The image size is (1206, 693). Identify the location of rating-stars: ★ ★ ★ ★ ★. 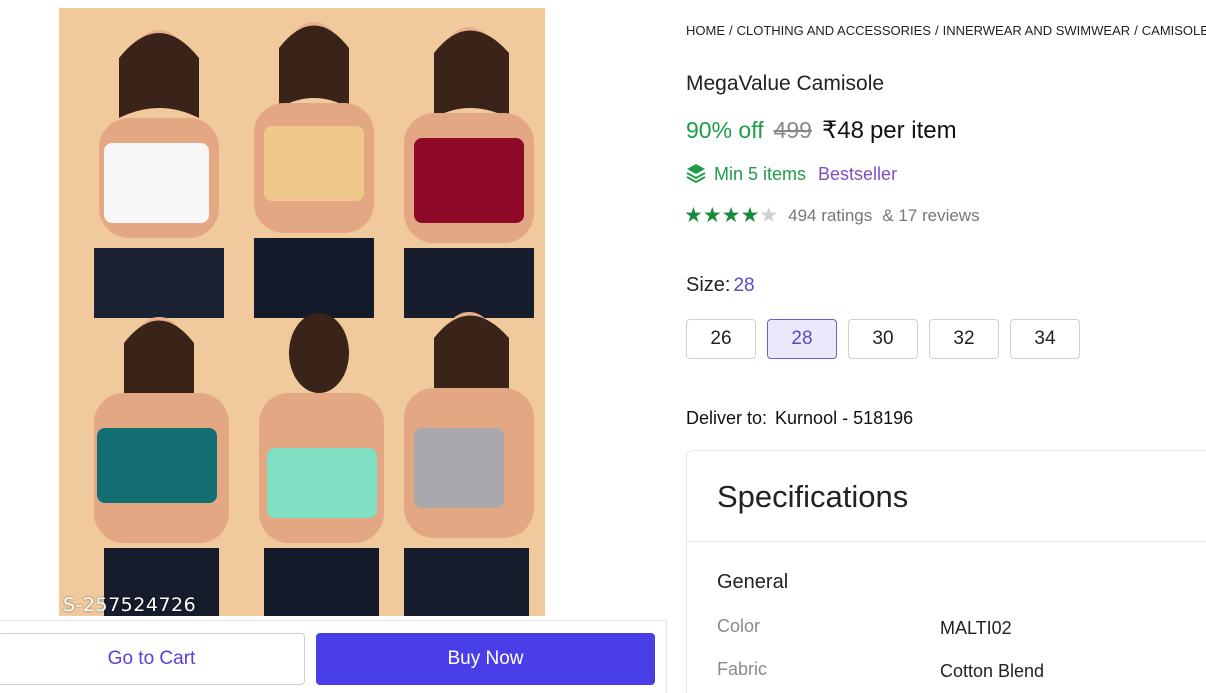
(731, 215).